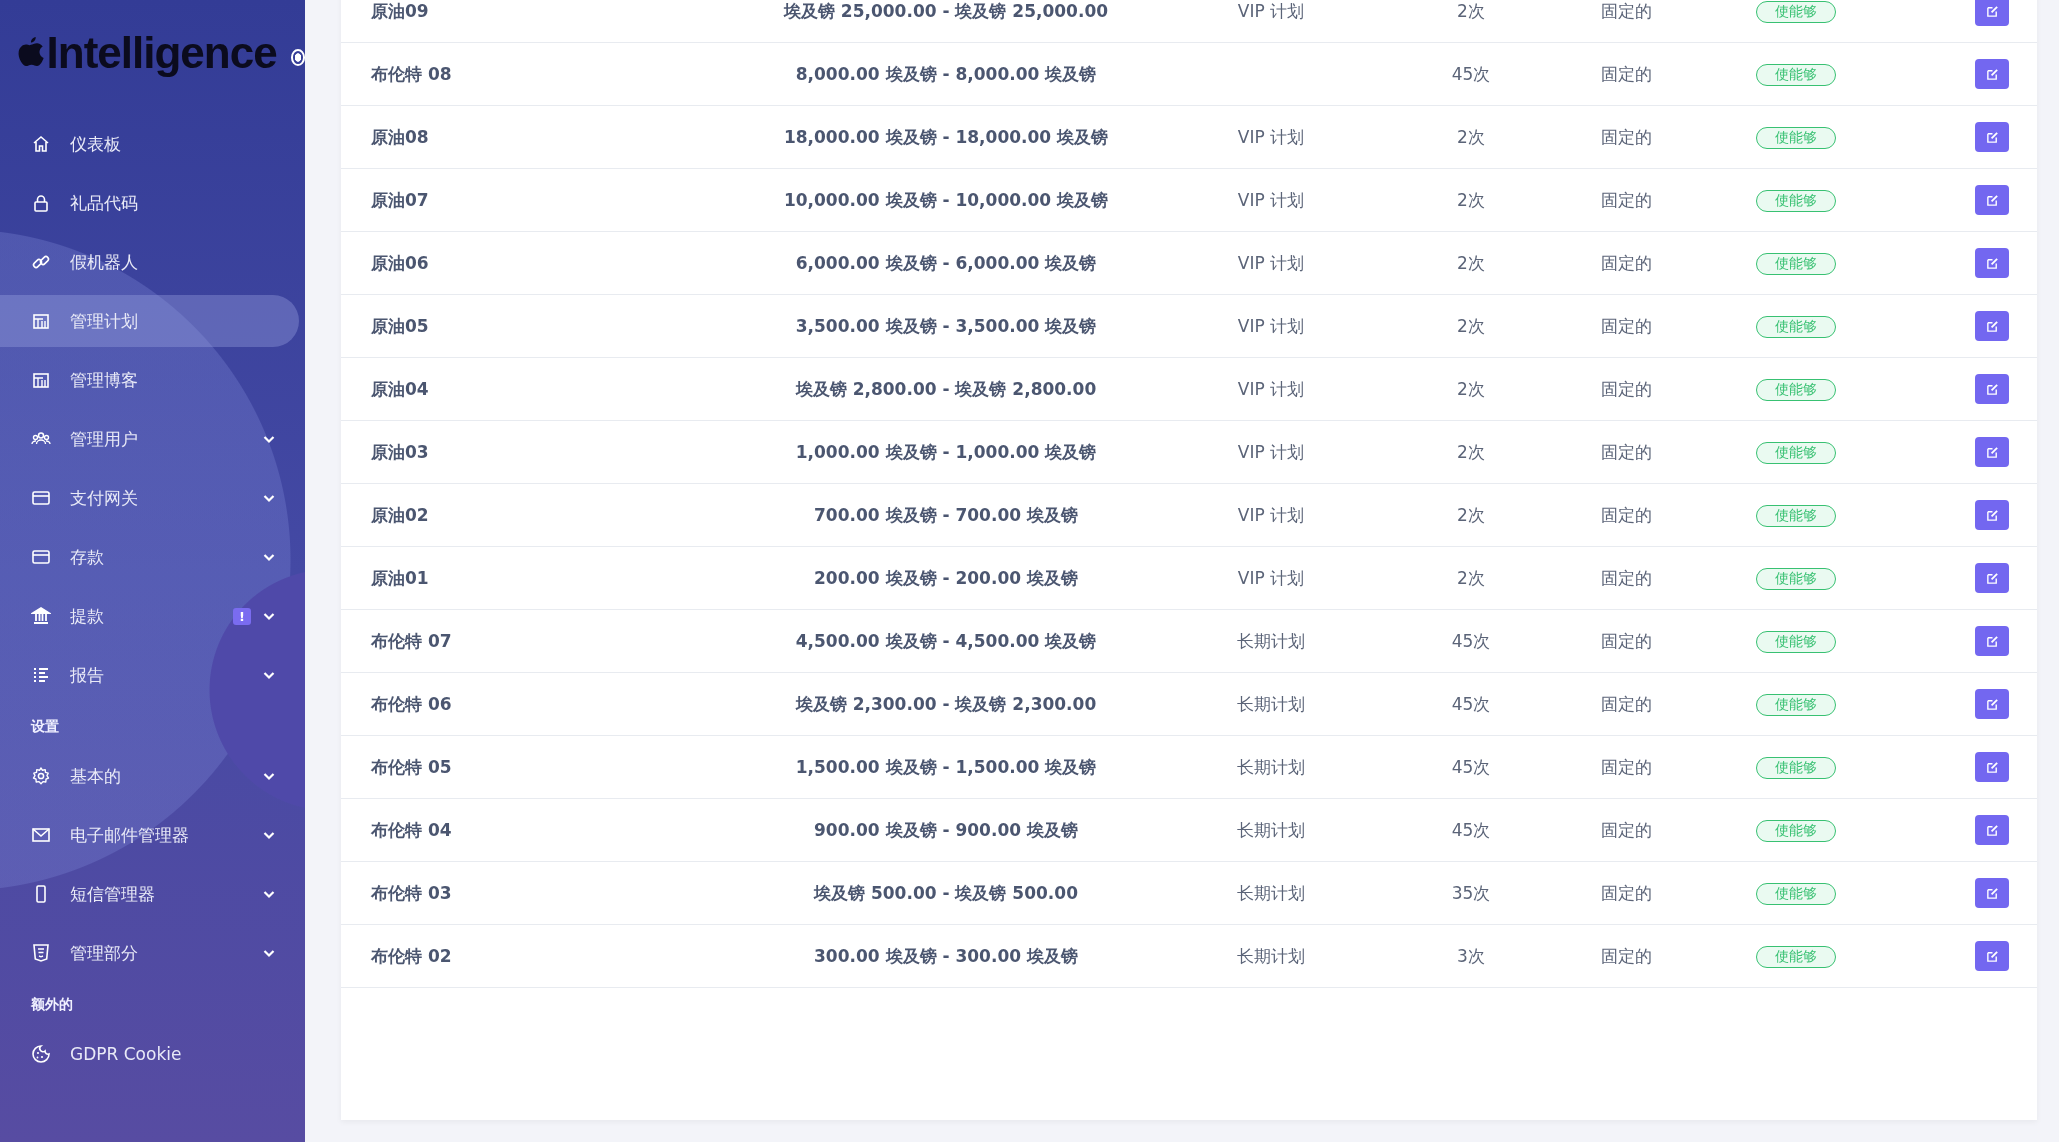 Image resolution: width=2059 pixels, height=1142 pixels. What do you see at coordinates (41, 776) in the screenshot?
I see `settings-icon` at bounding box center [41, 776].